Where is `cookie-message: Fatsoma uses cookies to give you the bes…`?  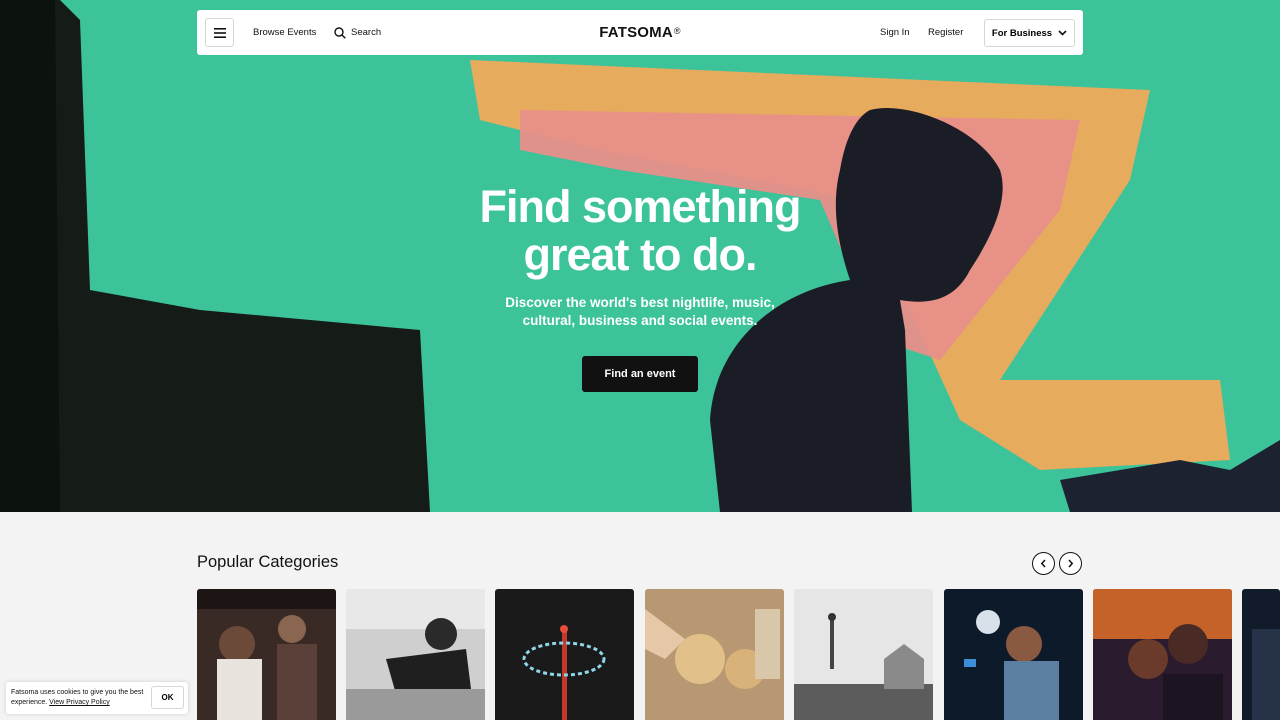
cookie-message: Fatsoma uses cookies to give you the bes… is located at coordinates (78, 698).